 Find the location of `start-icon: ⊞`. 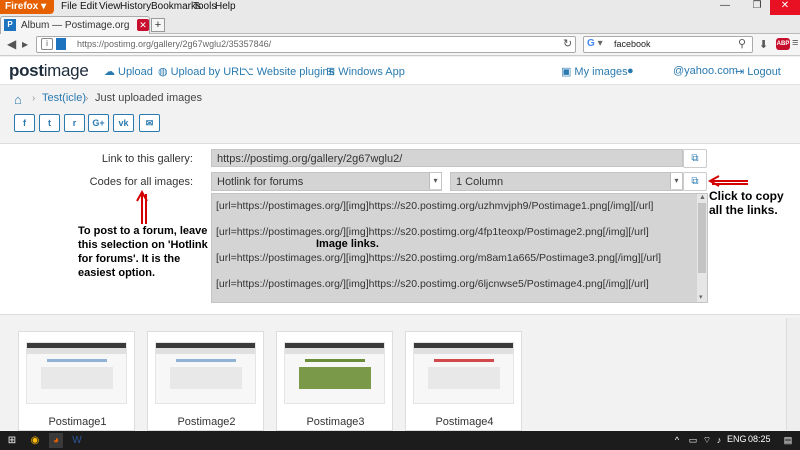

start-icon: ⊞ is located at coordinates (12, 440).